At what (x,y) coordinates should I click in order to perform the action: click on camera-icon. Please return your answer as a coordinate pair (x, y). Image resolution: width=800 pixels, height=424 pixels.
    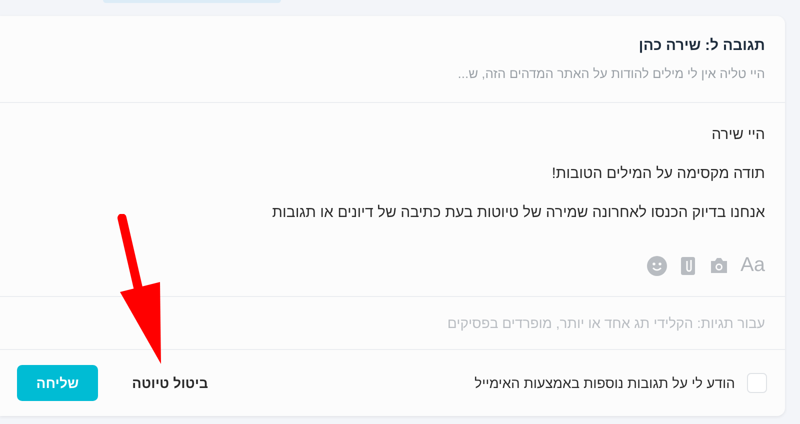
    Looking at the image, I should click on (718, 265).